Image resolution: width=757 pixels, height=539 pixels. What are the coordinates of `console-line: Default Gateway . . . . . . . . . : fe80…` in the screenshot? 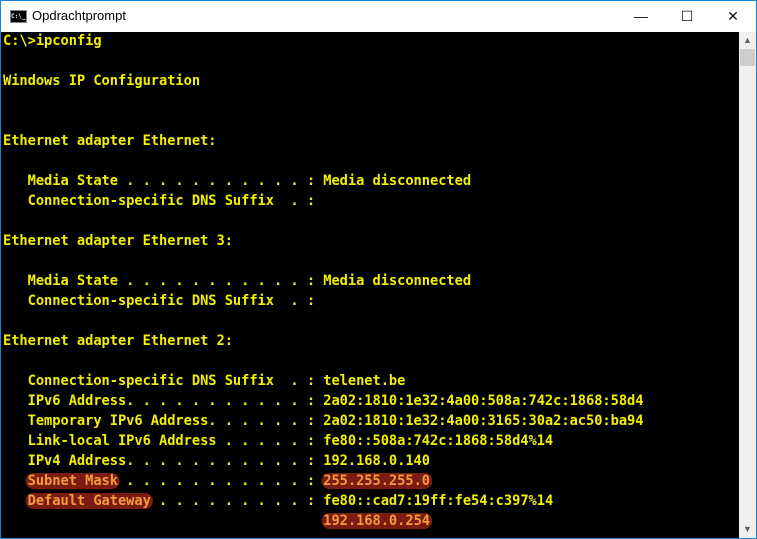 It's located at (278, 503).